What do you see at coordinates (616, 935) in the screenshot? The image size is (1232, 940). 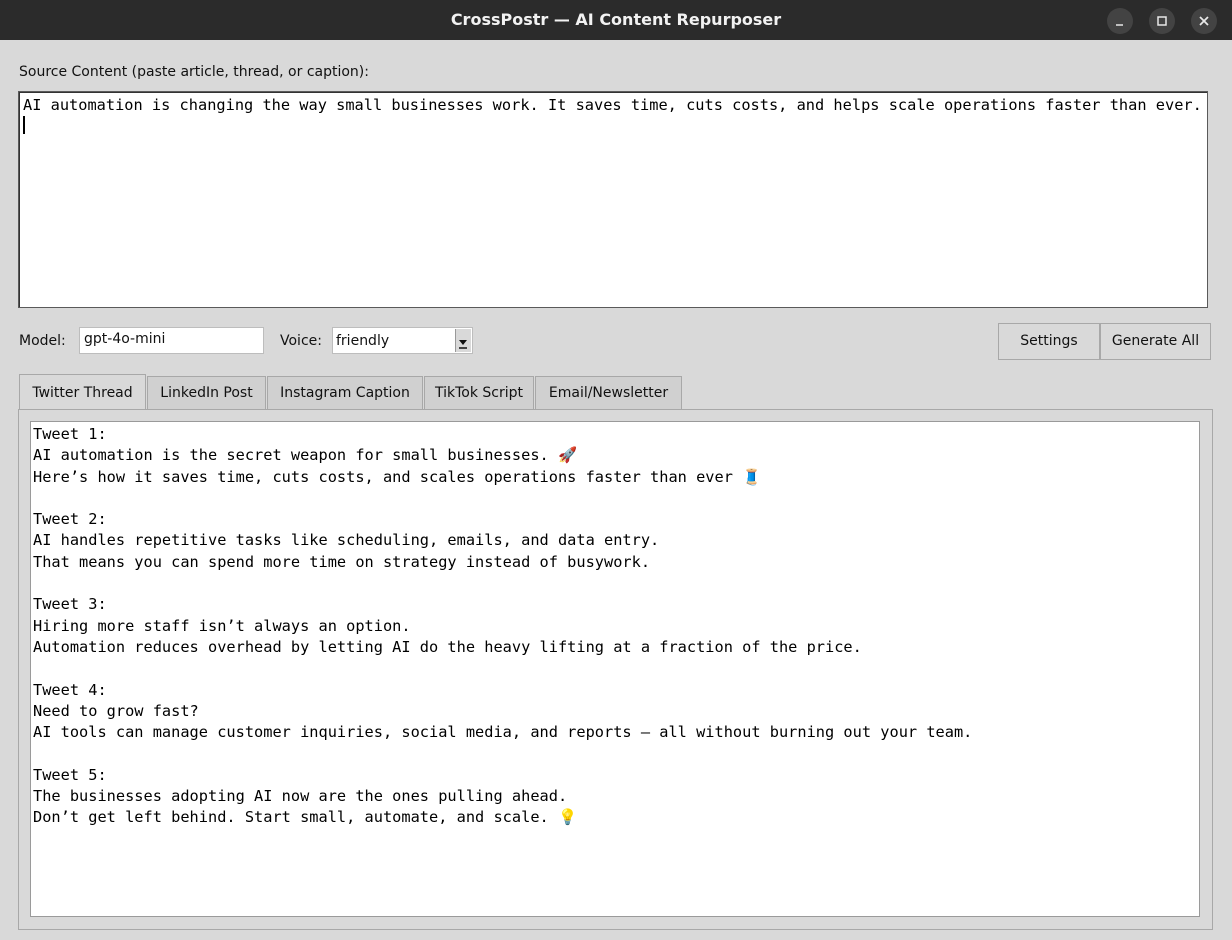 I see `window-bottom-edge` at bounding box center [616, 935].